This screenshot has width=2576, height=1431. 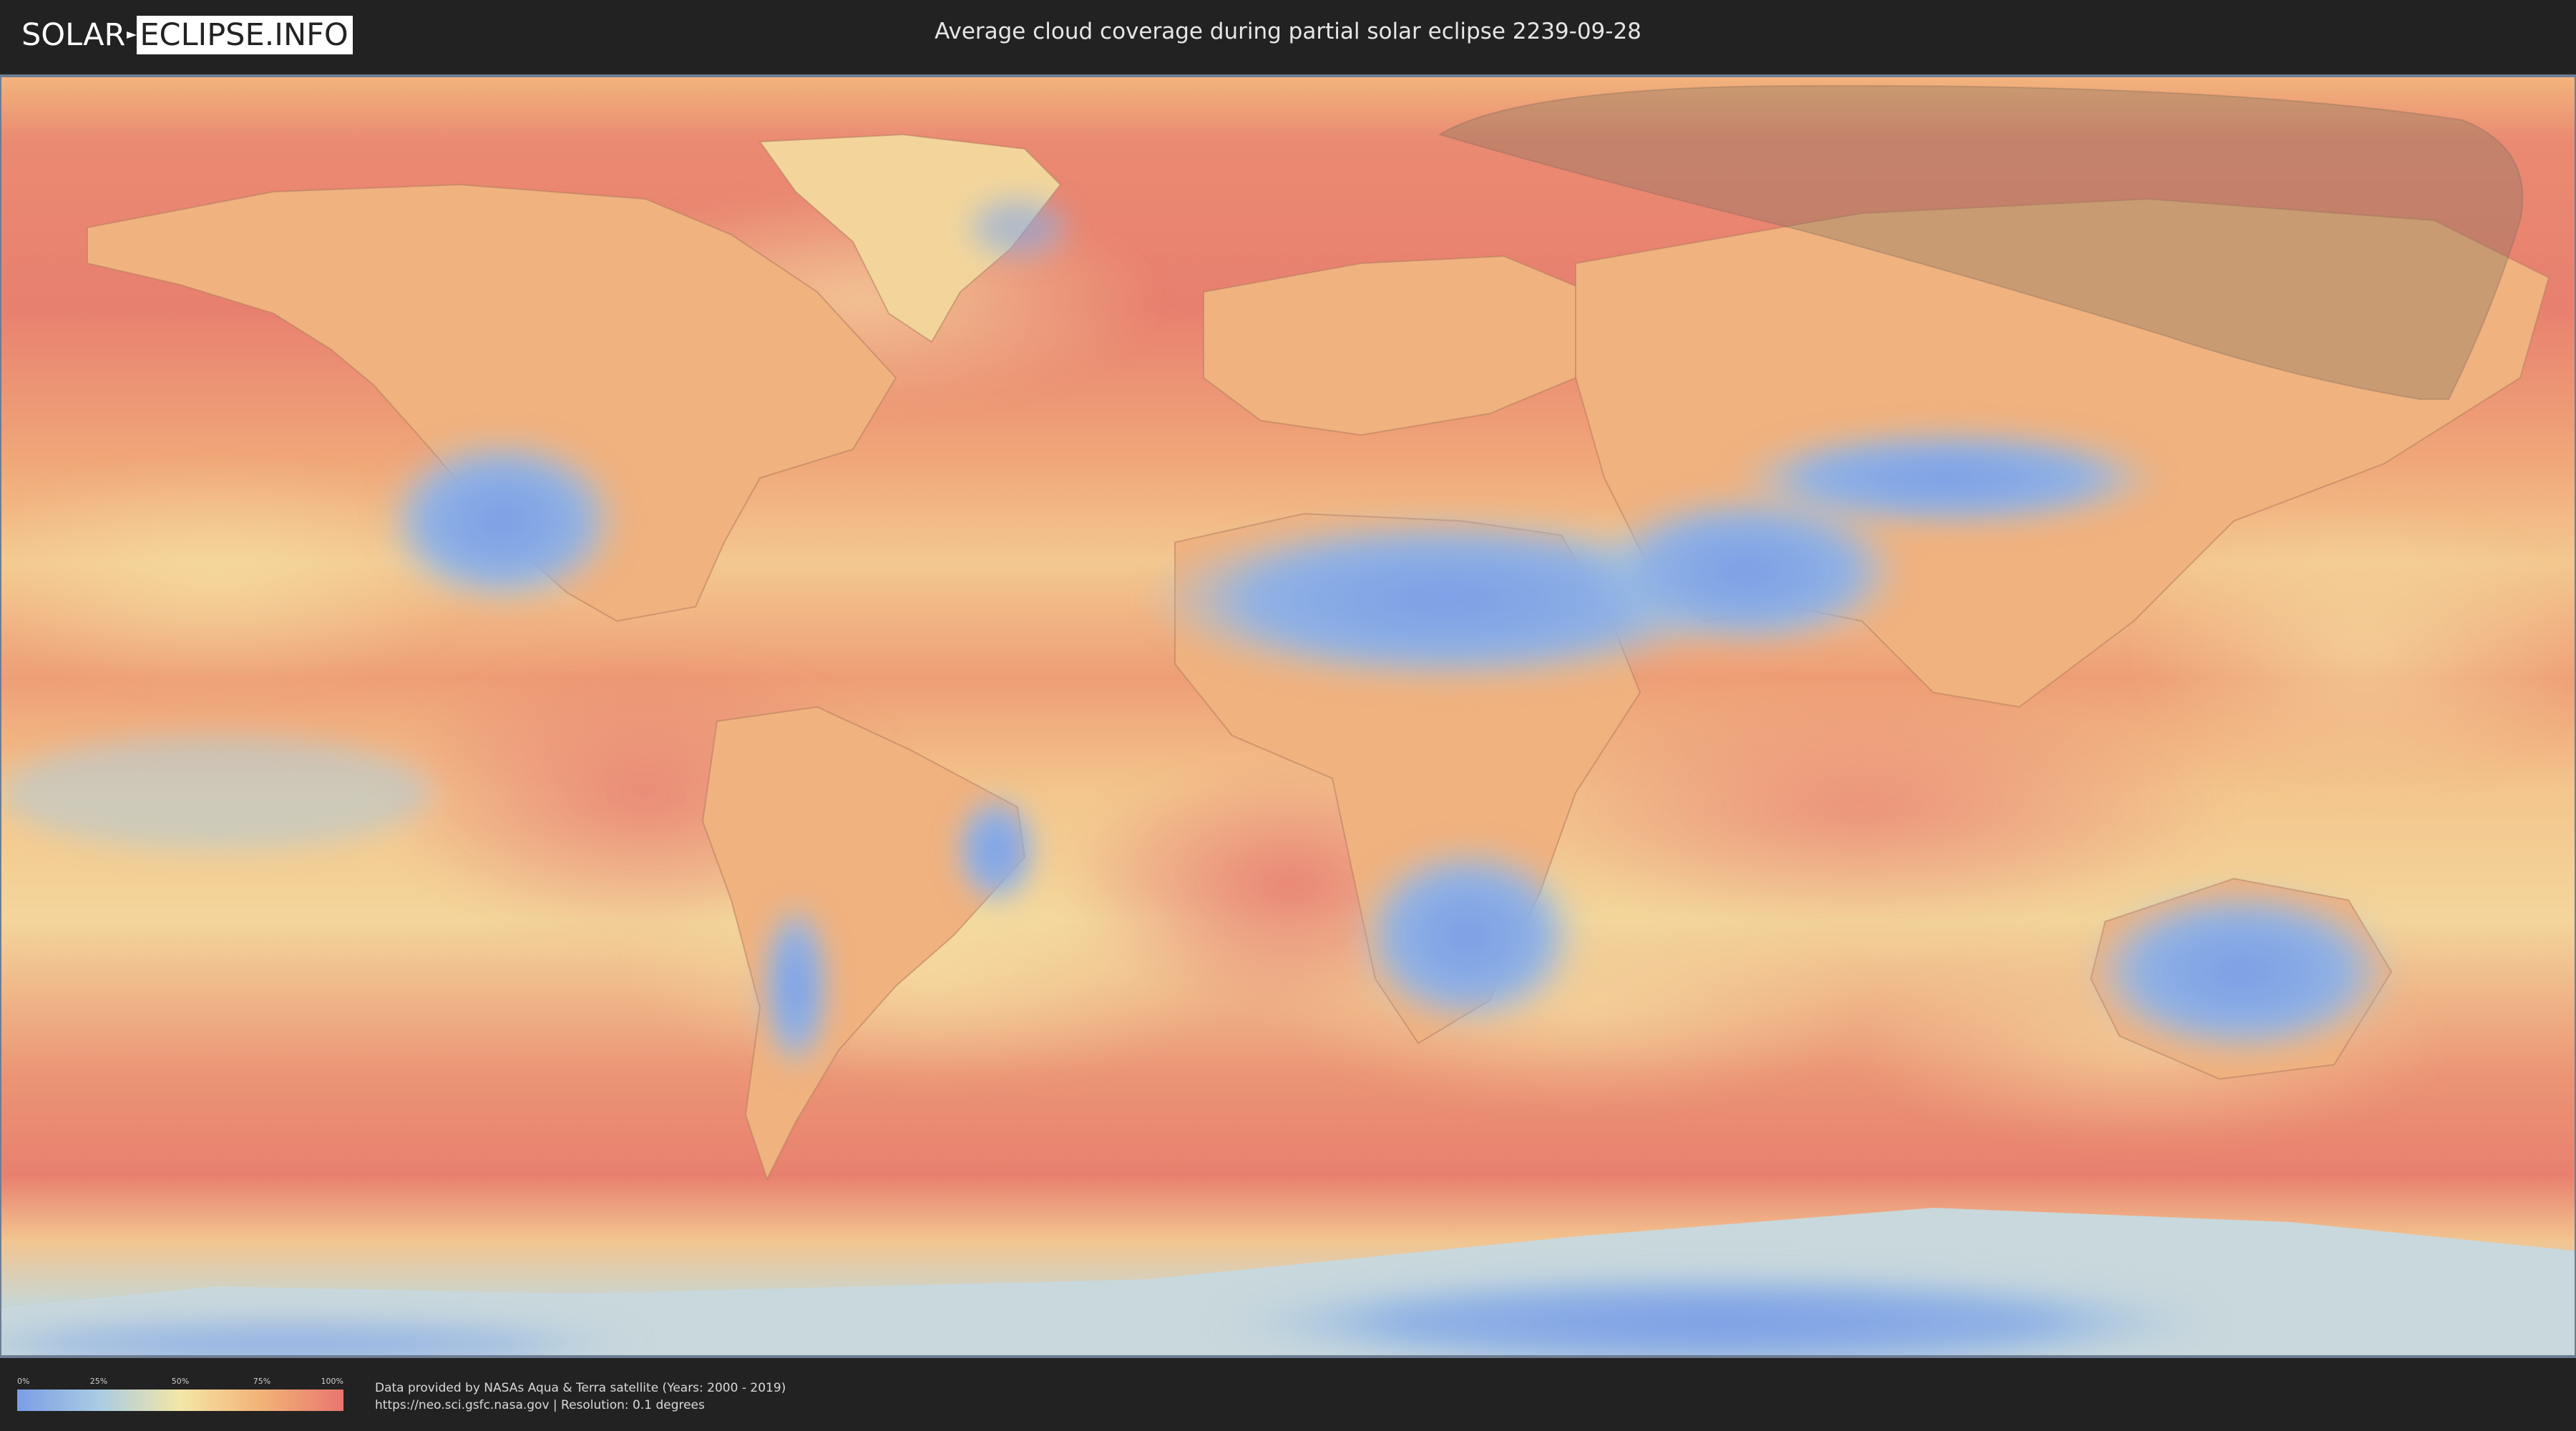 I want to click on legend-tick-25: 25%, so click(x=98, y=1382).